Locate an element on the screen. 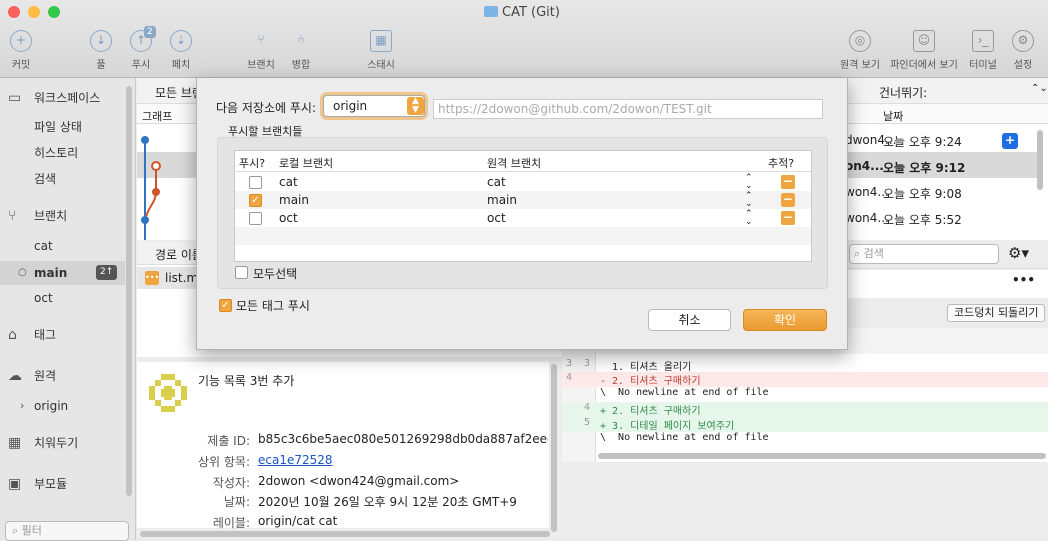 This screenshot has height=541, width=1048. confirm-button: 확인 is located at coordinates (785, 320).